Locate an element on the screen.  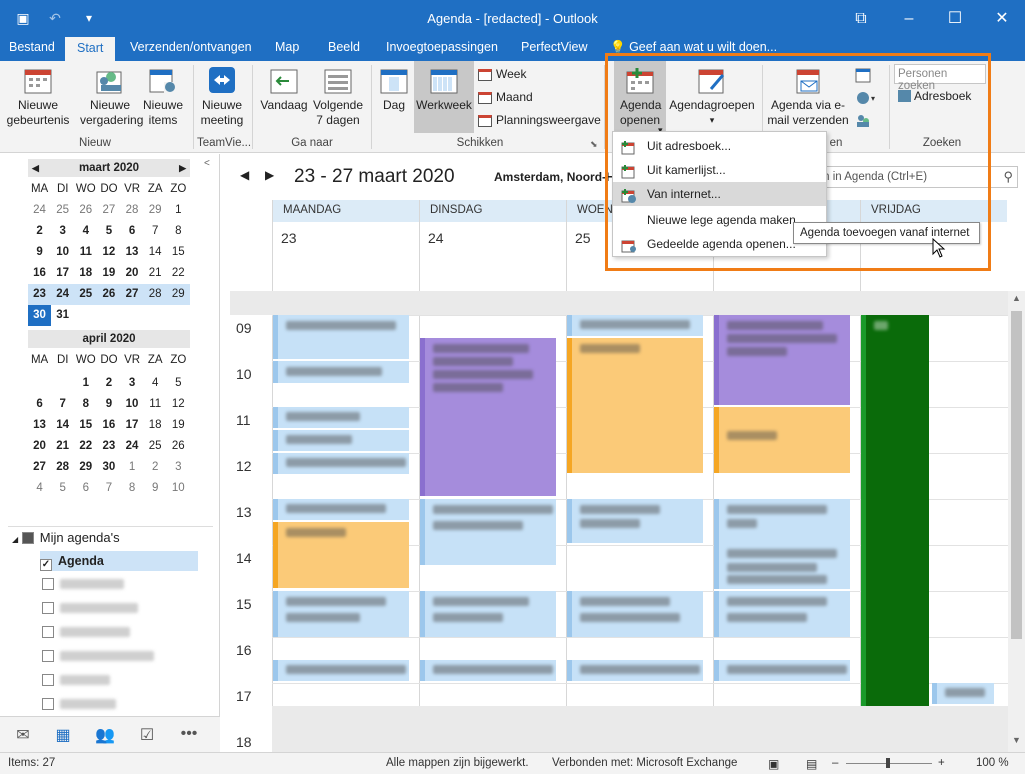
prev-week-icon: ◀ is located at coordinates (244, 175).